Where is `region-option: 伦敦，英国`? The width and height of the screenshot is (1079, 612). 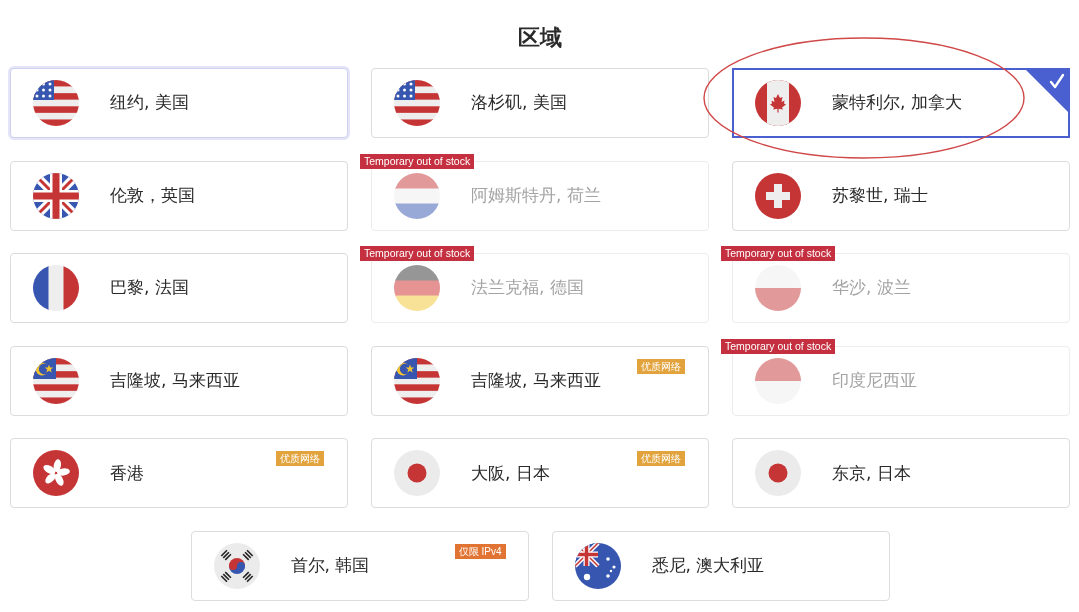
region-option: 伦敦，英国 is located at coordinates (179, 195).